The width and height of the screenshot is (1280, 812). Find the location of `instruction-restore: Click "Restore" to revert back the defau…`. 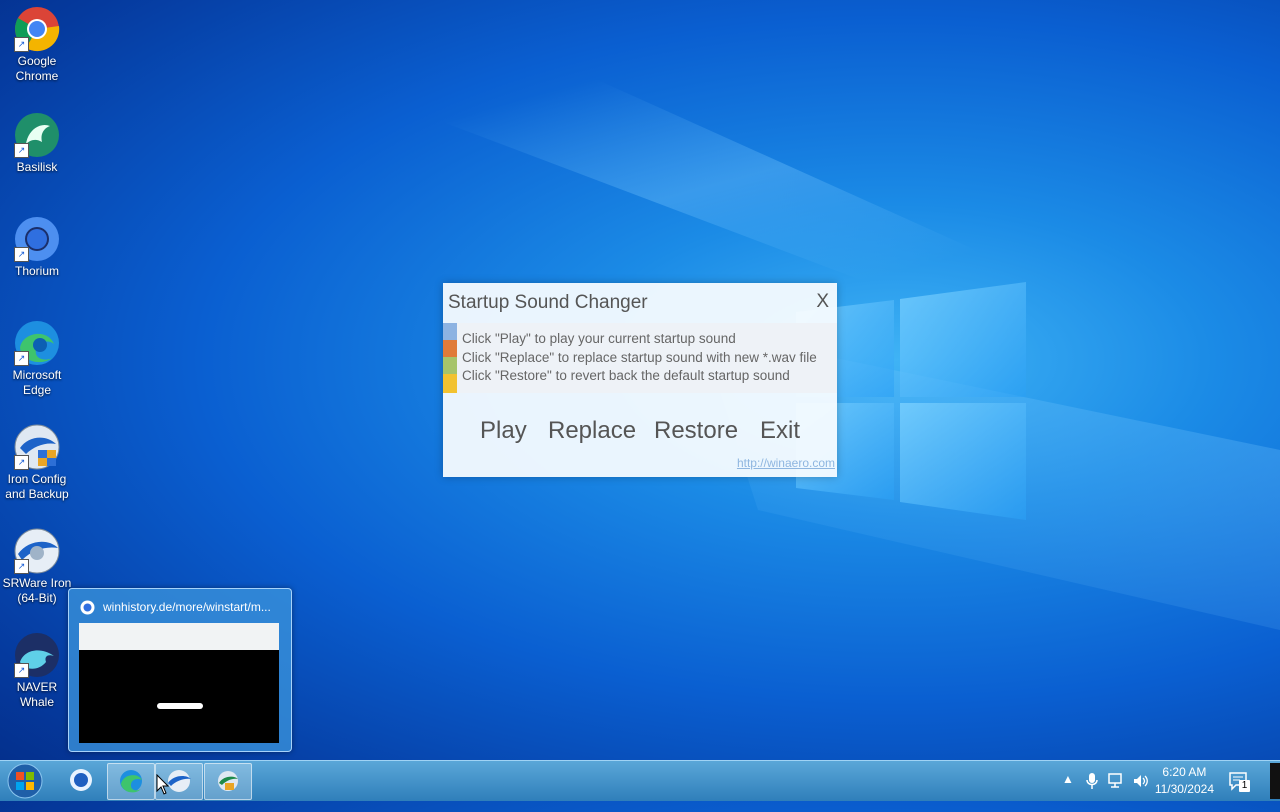

instruction-restore: Click "Restore" to revert back the defau… is located at coordinates (626, 375).